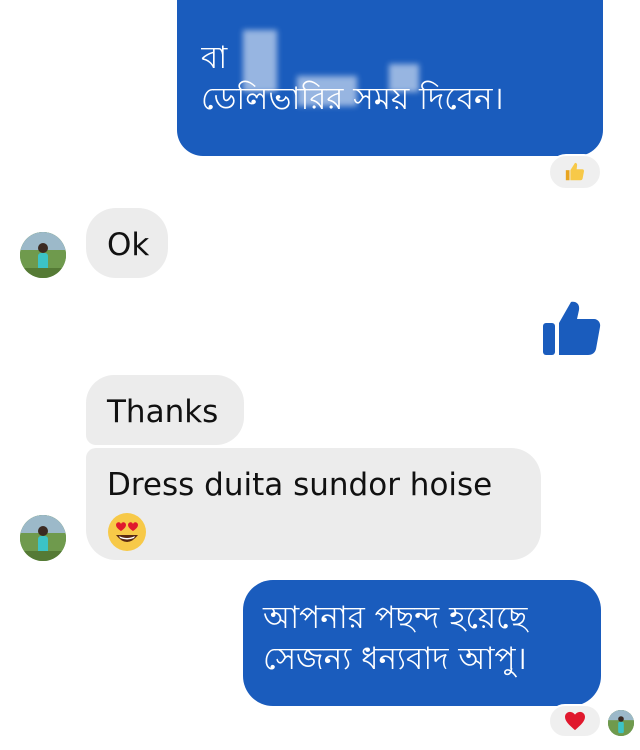  What do you see at coordinates (127, 531) in the screenshot?
I see `heart-eyes-emoji-icon` at bounding box center [127, 531].